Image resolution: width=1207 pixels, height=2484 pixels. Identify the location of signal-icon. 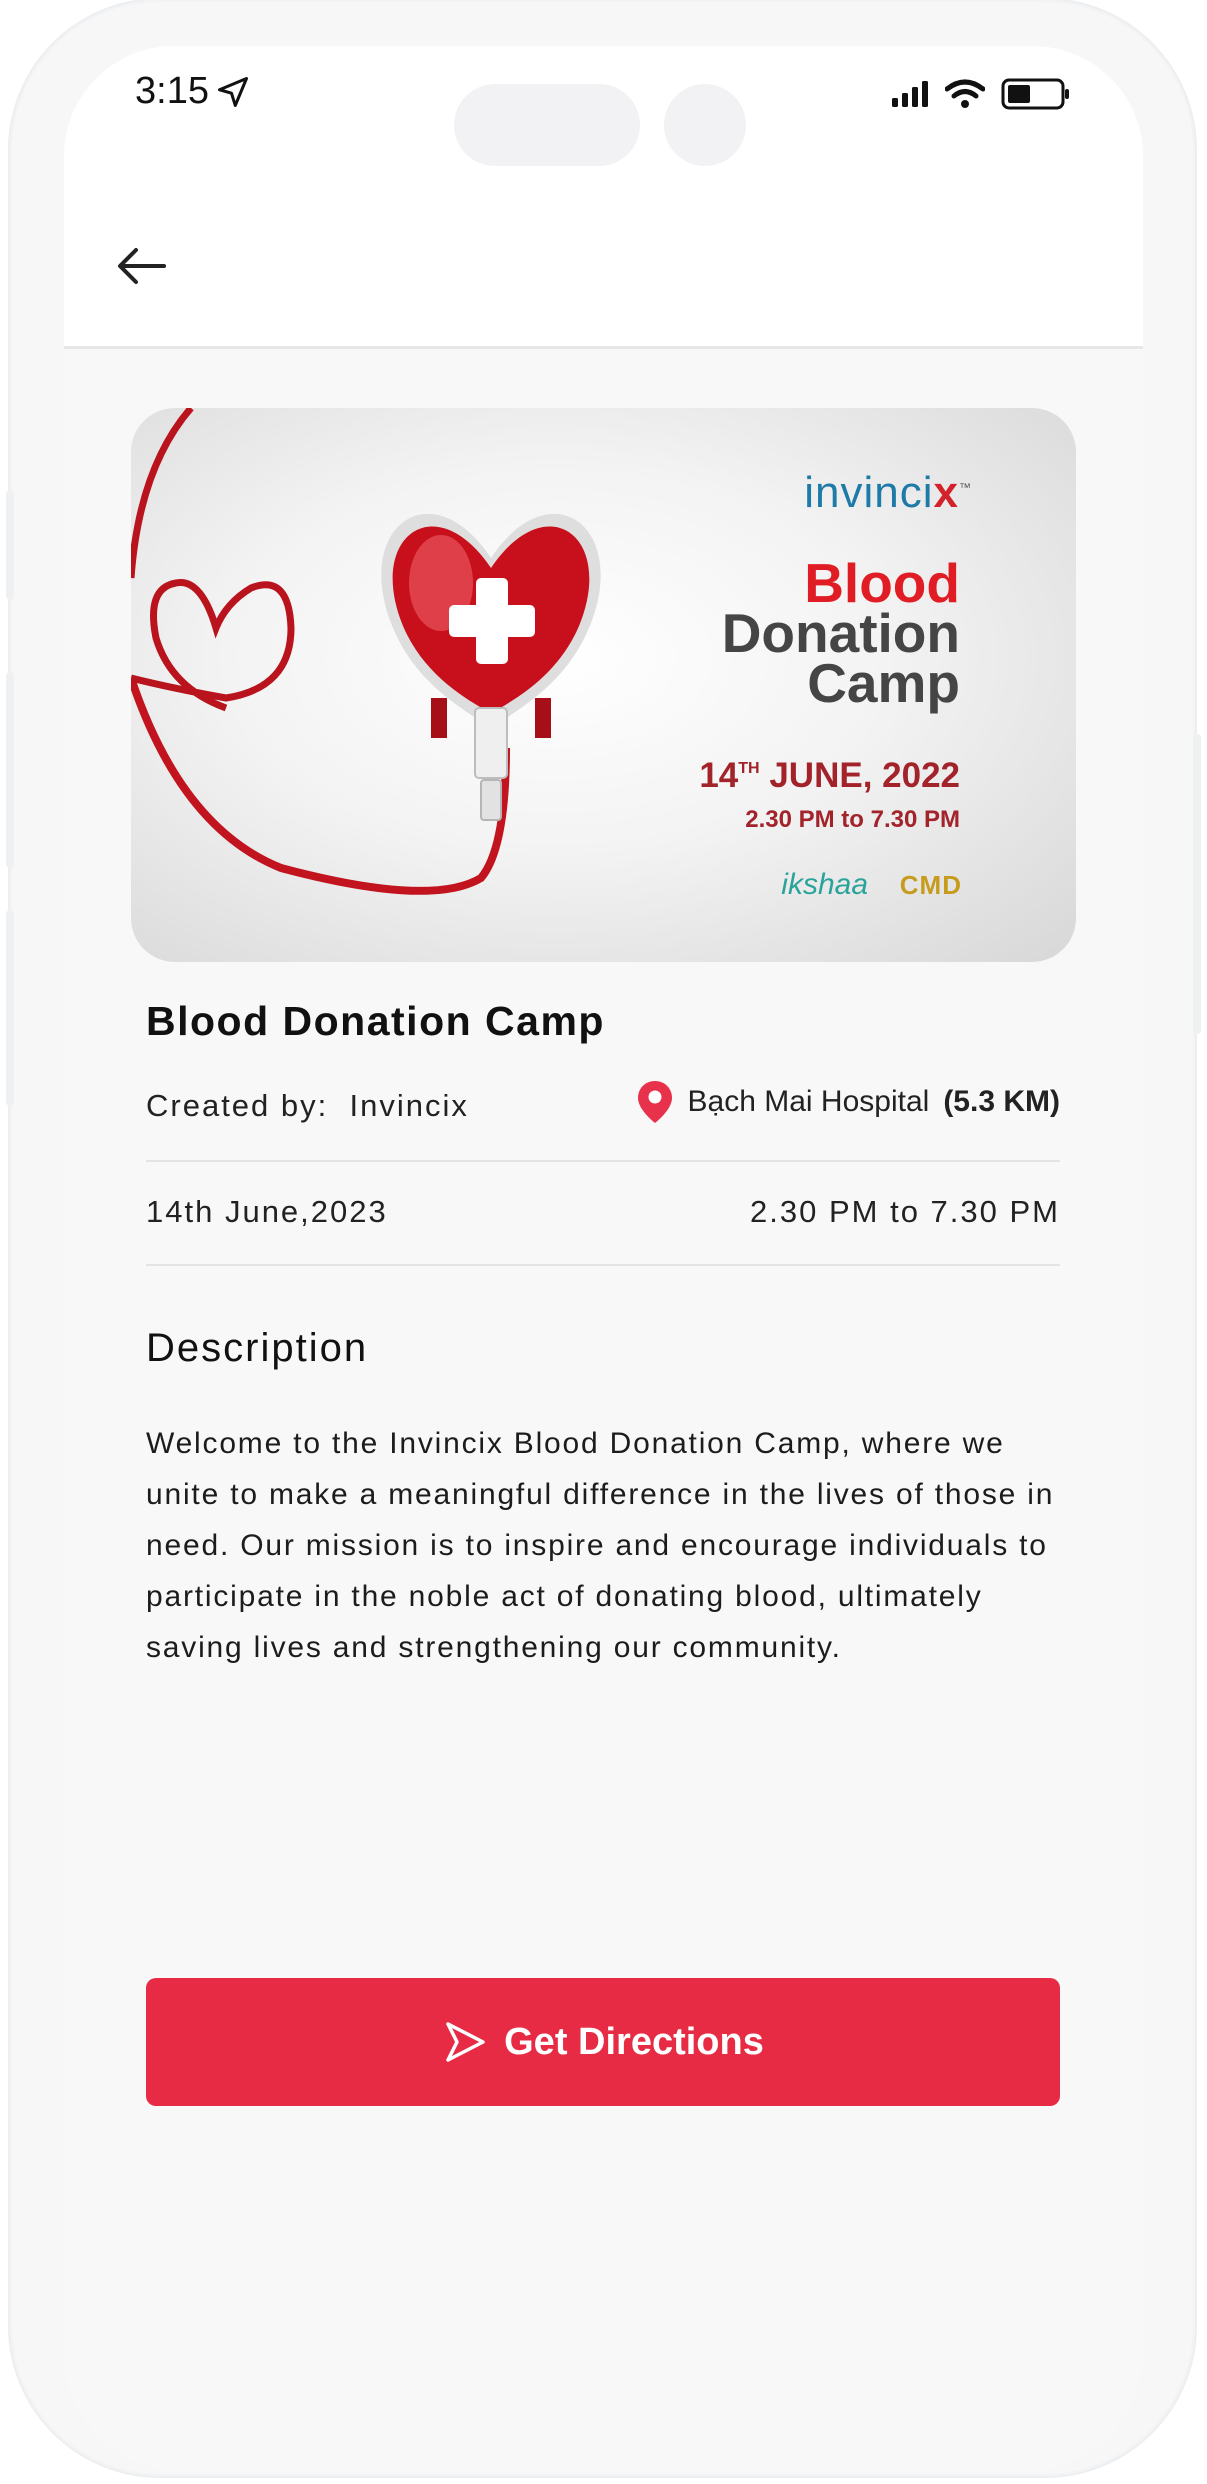
(910, 94).